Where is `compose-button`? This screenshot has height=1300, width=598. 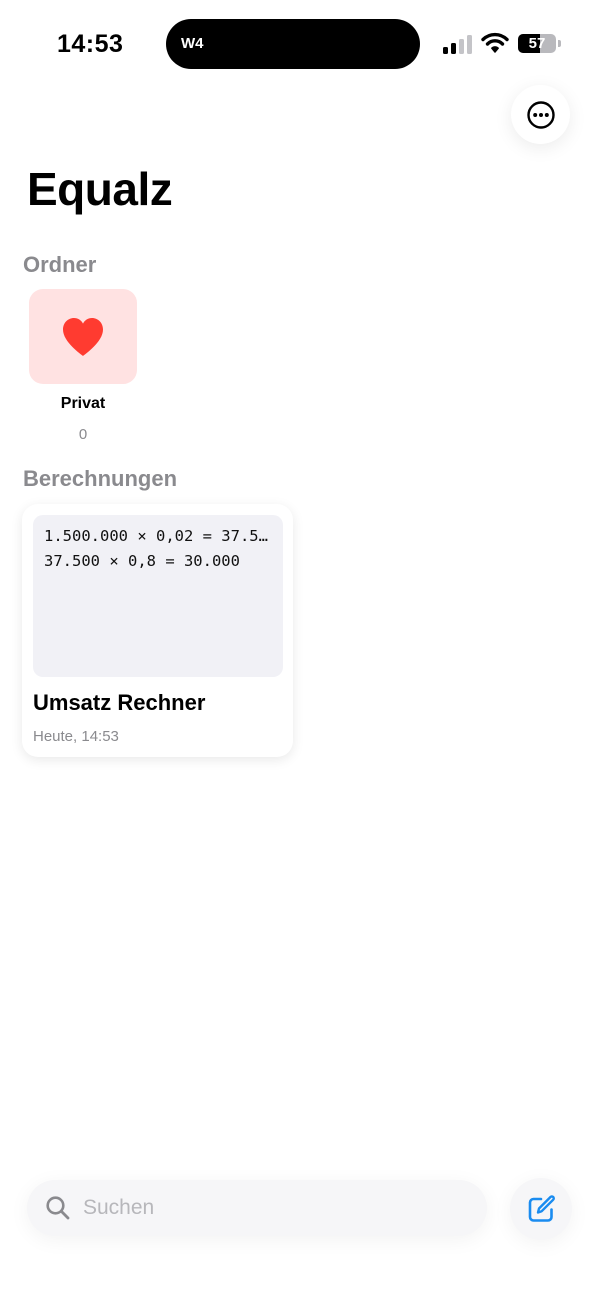 compose-button is located at coordinates (541, 1209).